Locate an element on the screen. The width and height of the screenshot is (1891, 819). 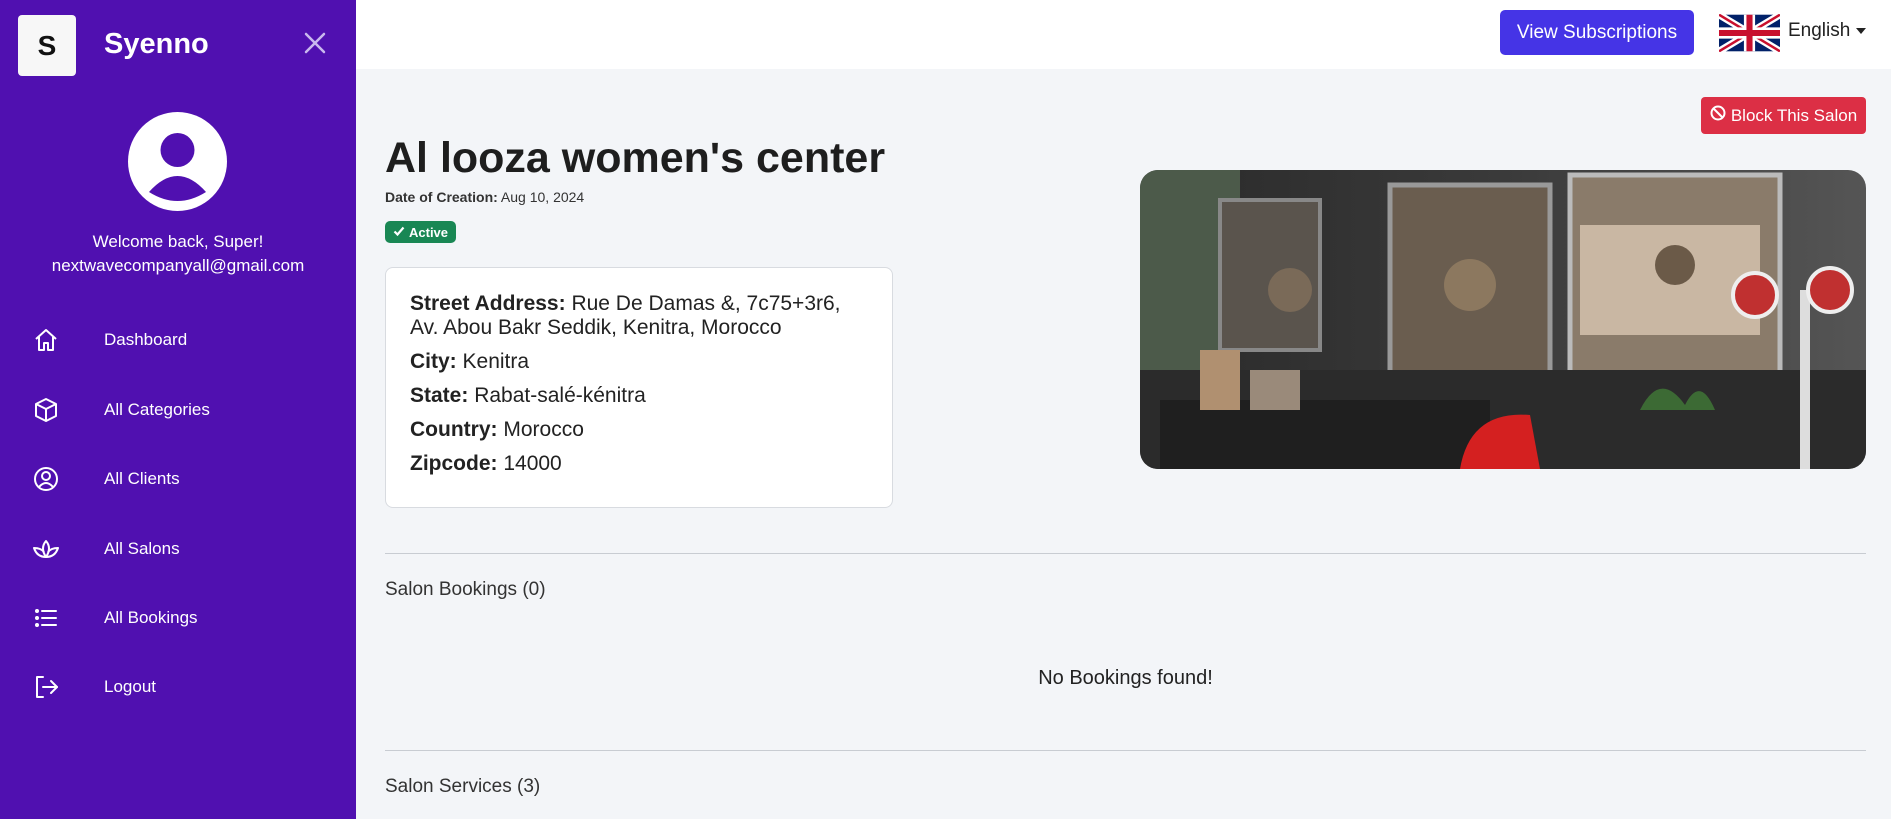
user-circle-icon is located at coordinates (46, 479).